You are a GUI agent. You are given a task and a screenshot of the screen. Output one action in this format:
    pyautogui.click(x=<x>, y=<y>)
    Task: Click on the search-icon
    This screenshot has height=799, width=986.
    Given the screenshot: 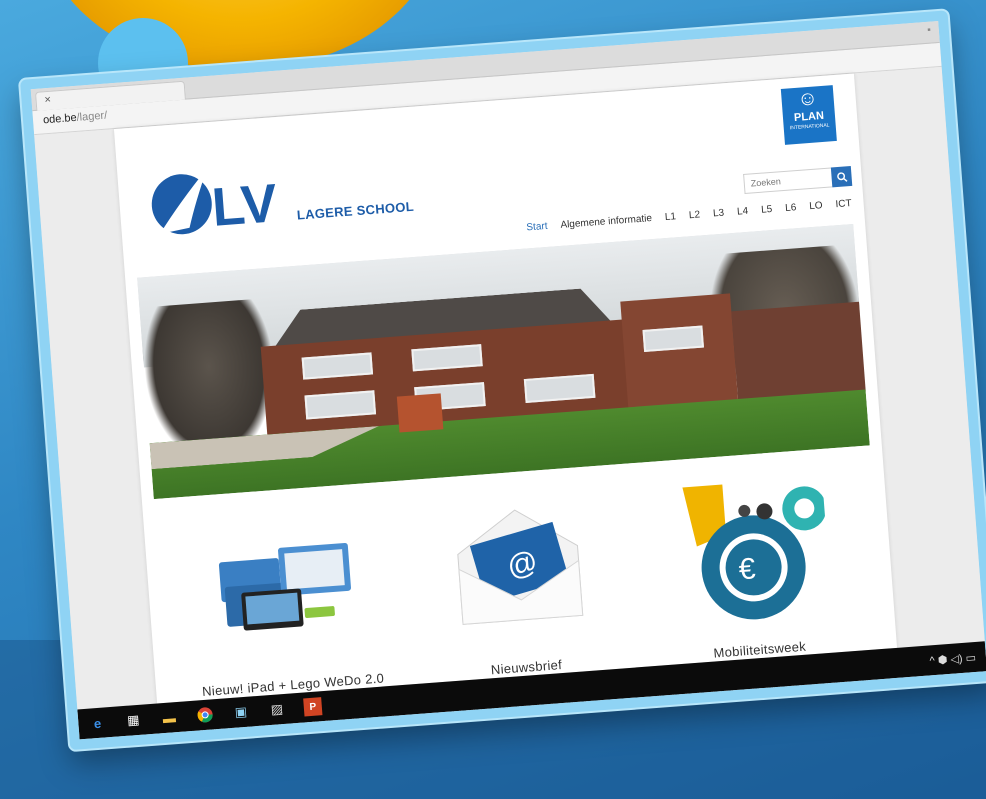 What is the action you would take?
    pyautogui.click(x=841, y=176)
    